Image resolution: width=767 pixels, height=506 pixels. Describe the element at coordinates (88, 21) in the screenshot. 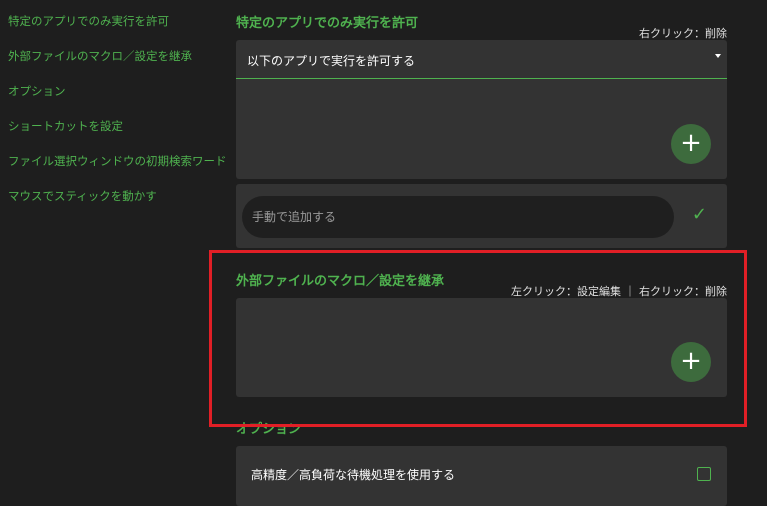

I see `sidebar-item-allowed-apps: 特定のアプリでのみ実行を許可` at that location.